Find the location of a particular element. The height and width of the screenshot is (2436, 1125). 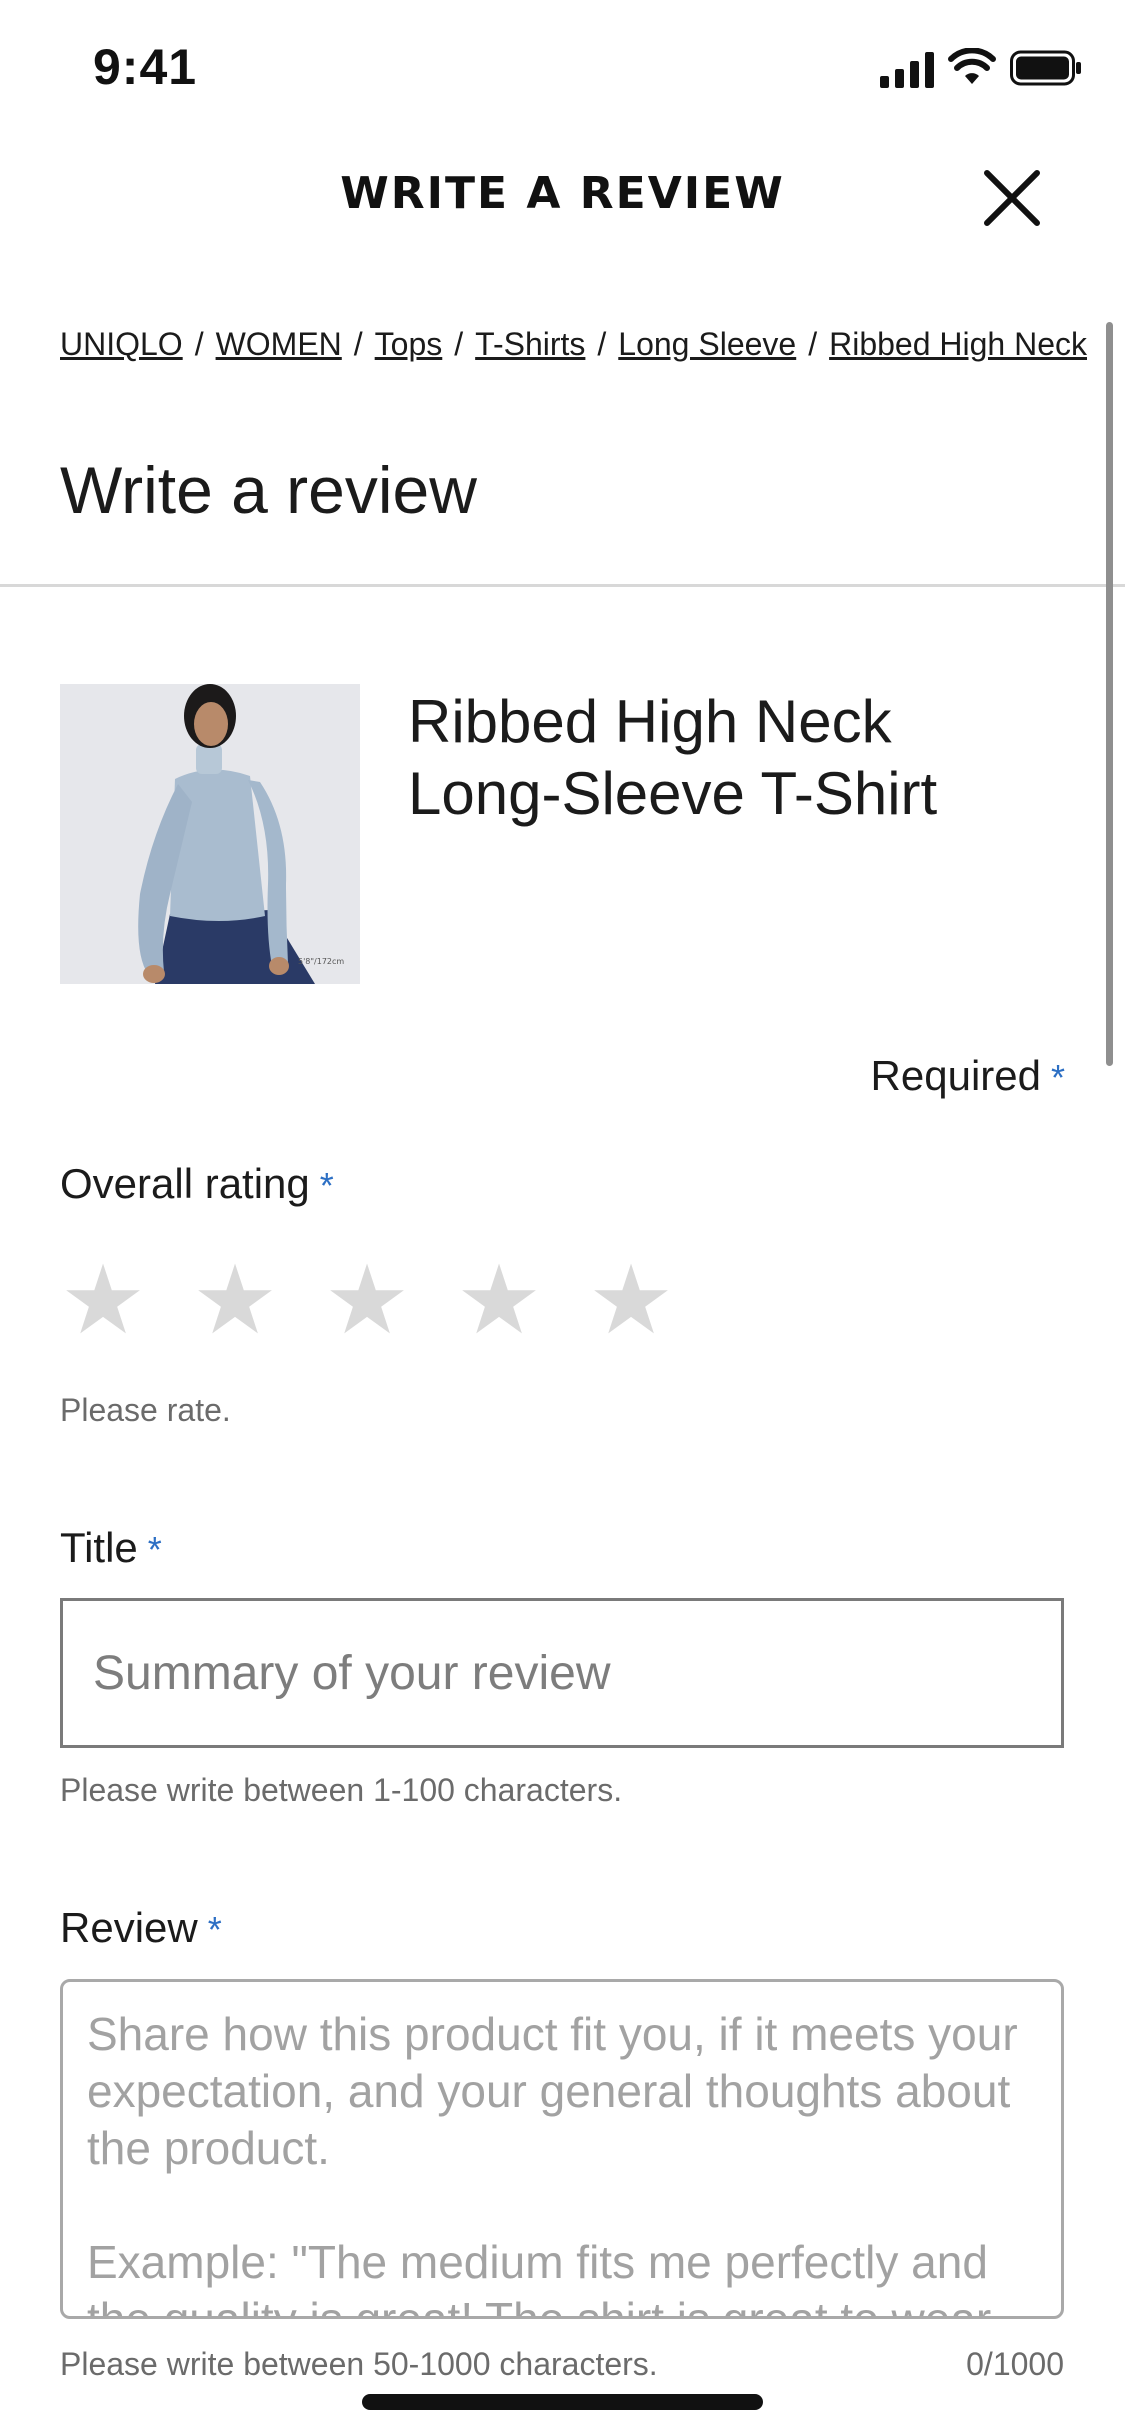

page-title: Write a review is located at coordinates (268, 490).